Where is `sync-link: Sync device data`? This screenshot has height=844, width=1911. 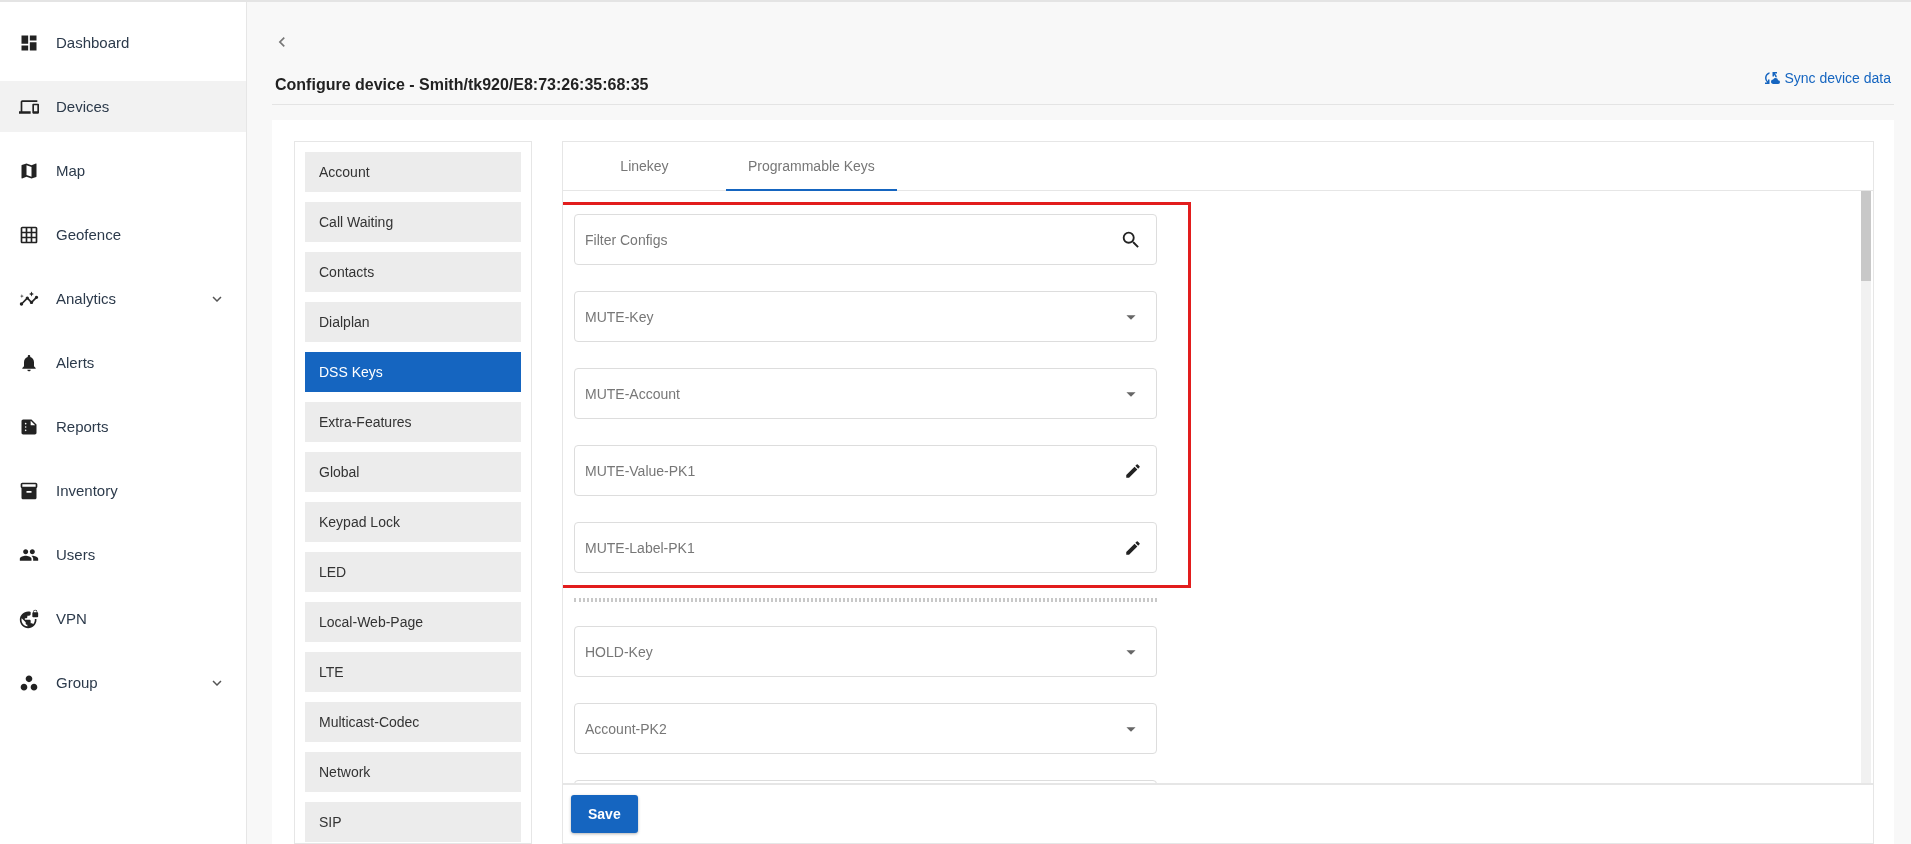 sync-link: Sync device data is located at coordinates (1826, 78).